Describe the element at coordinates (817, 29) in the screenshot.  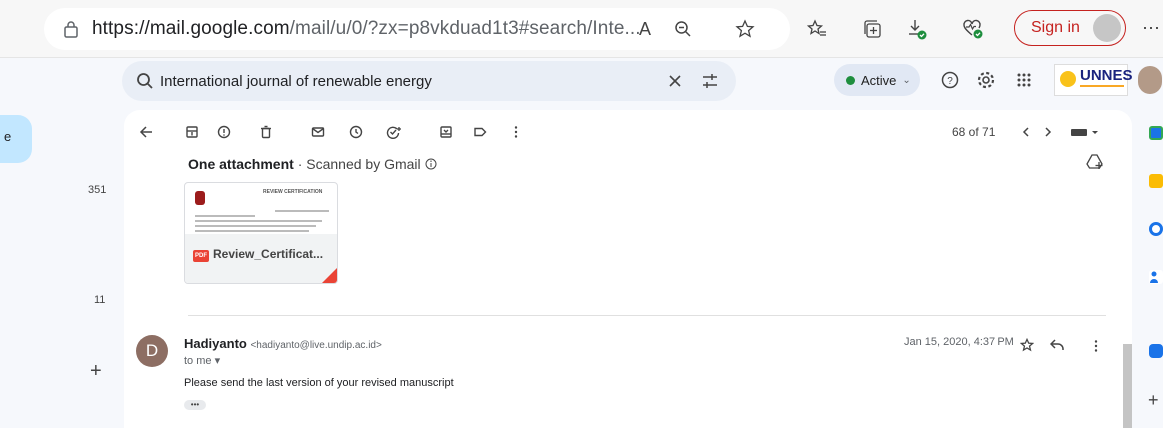
I see `favorites-list-icon` at that location.